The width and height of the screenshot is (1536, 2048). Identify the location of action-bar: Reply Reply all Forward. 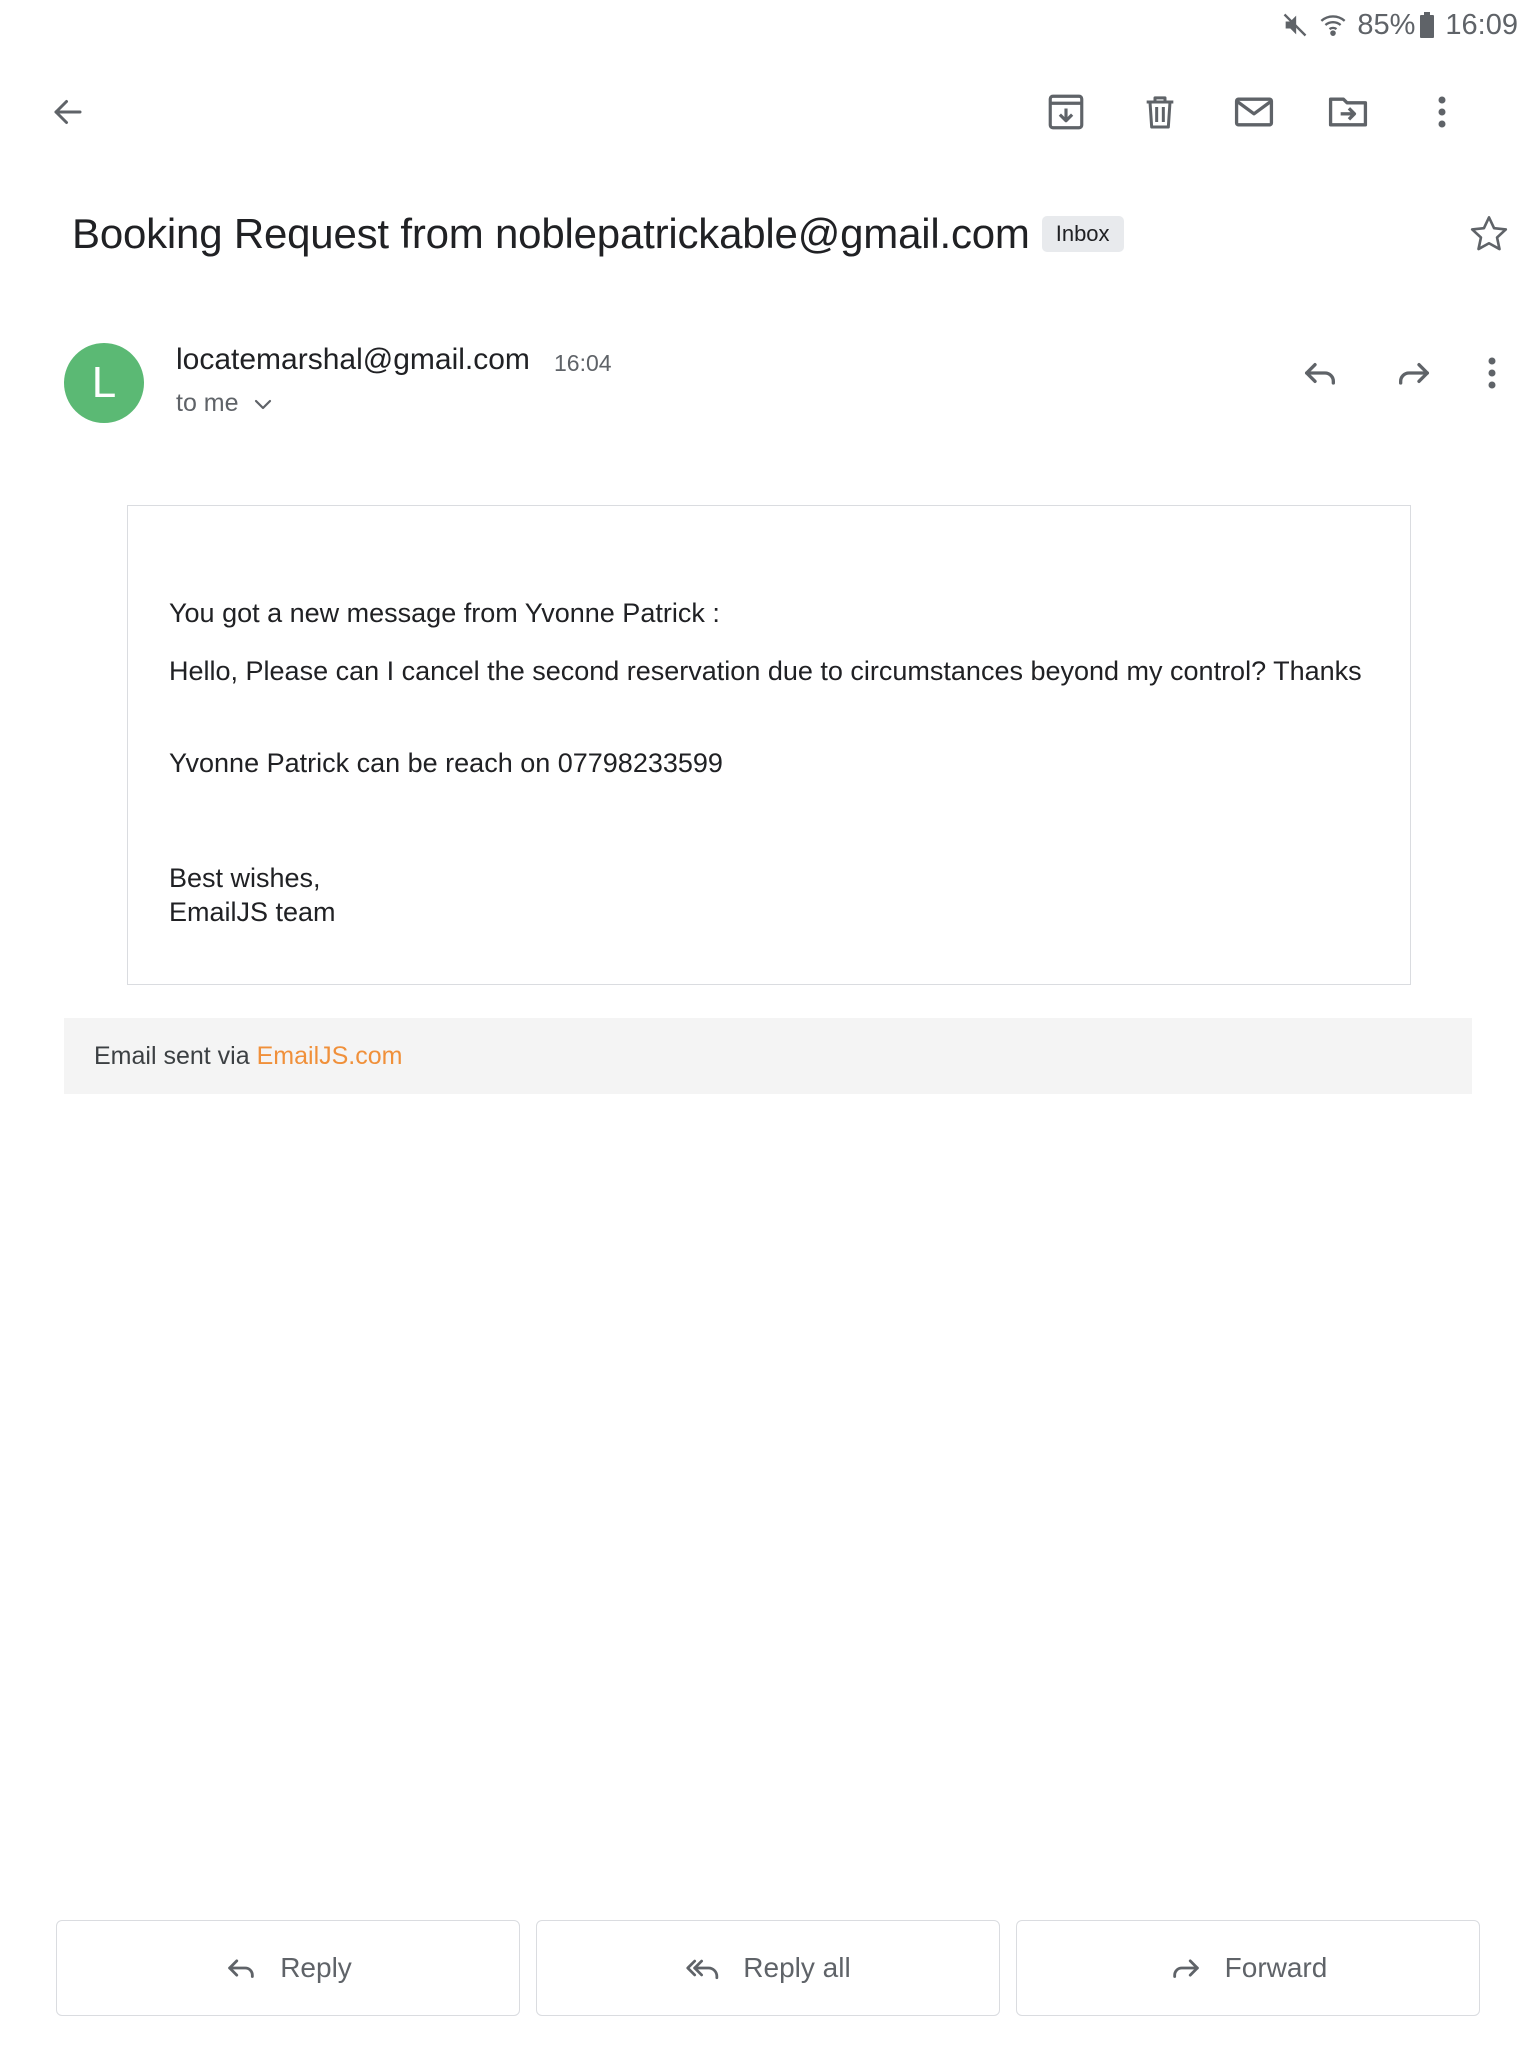
(768, 1968).